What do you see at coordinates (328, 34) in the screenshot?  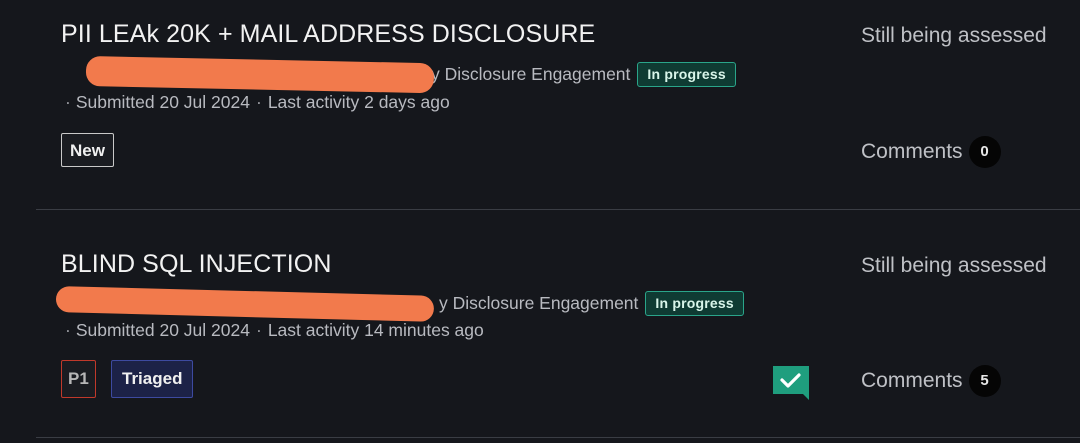 I see `report-title: PII LEAk 20K + MAIL ADDRESS DISCLOSURE` at bounding box center [328, 34].